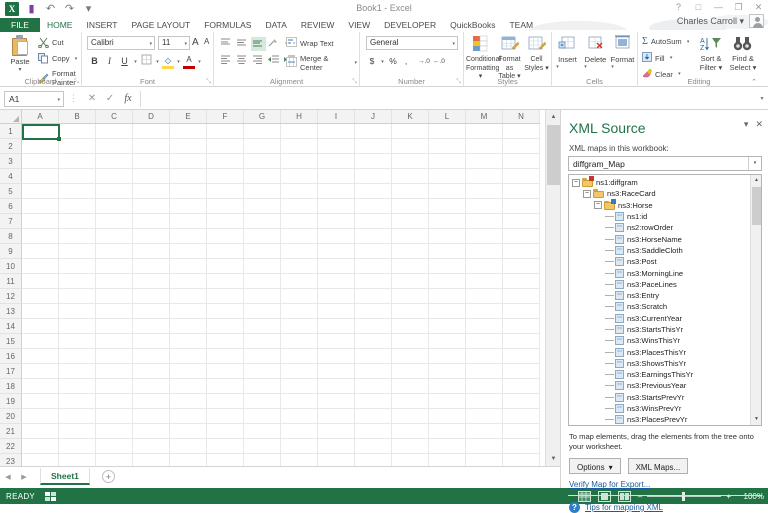 This screenshot has width=768, height=513. I want to click on paste-caret: ▾, so click(20, 69).